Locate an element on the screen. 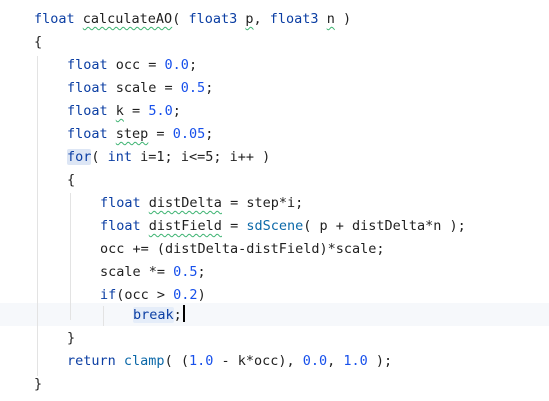  code-line-4: float scale = 0.5; is located at coordinates (140, 88).